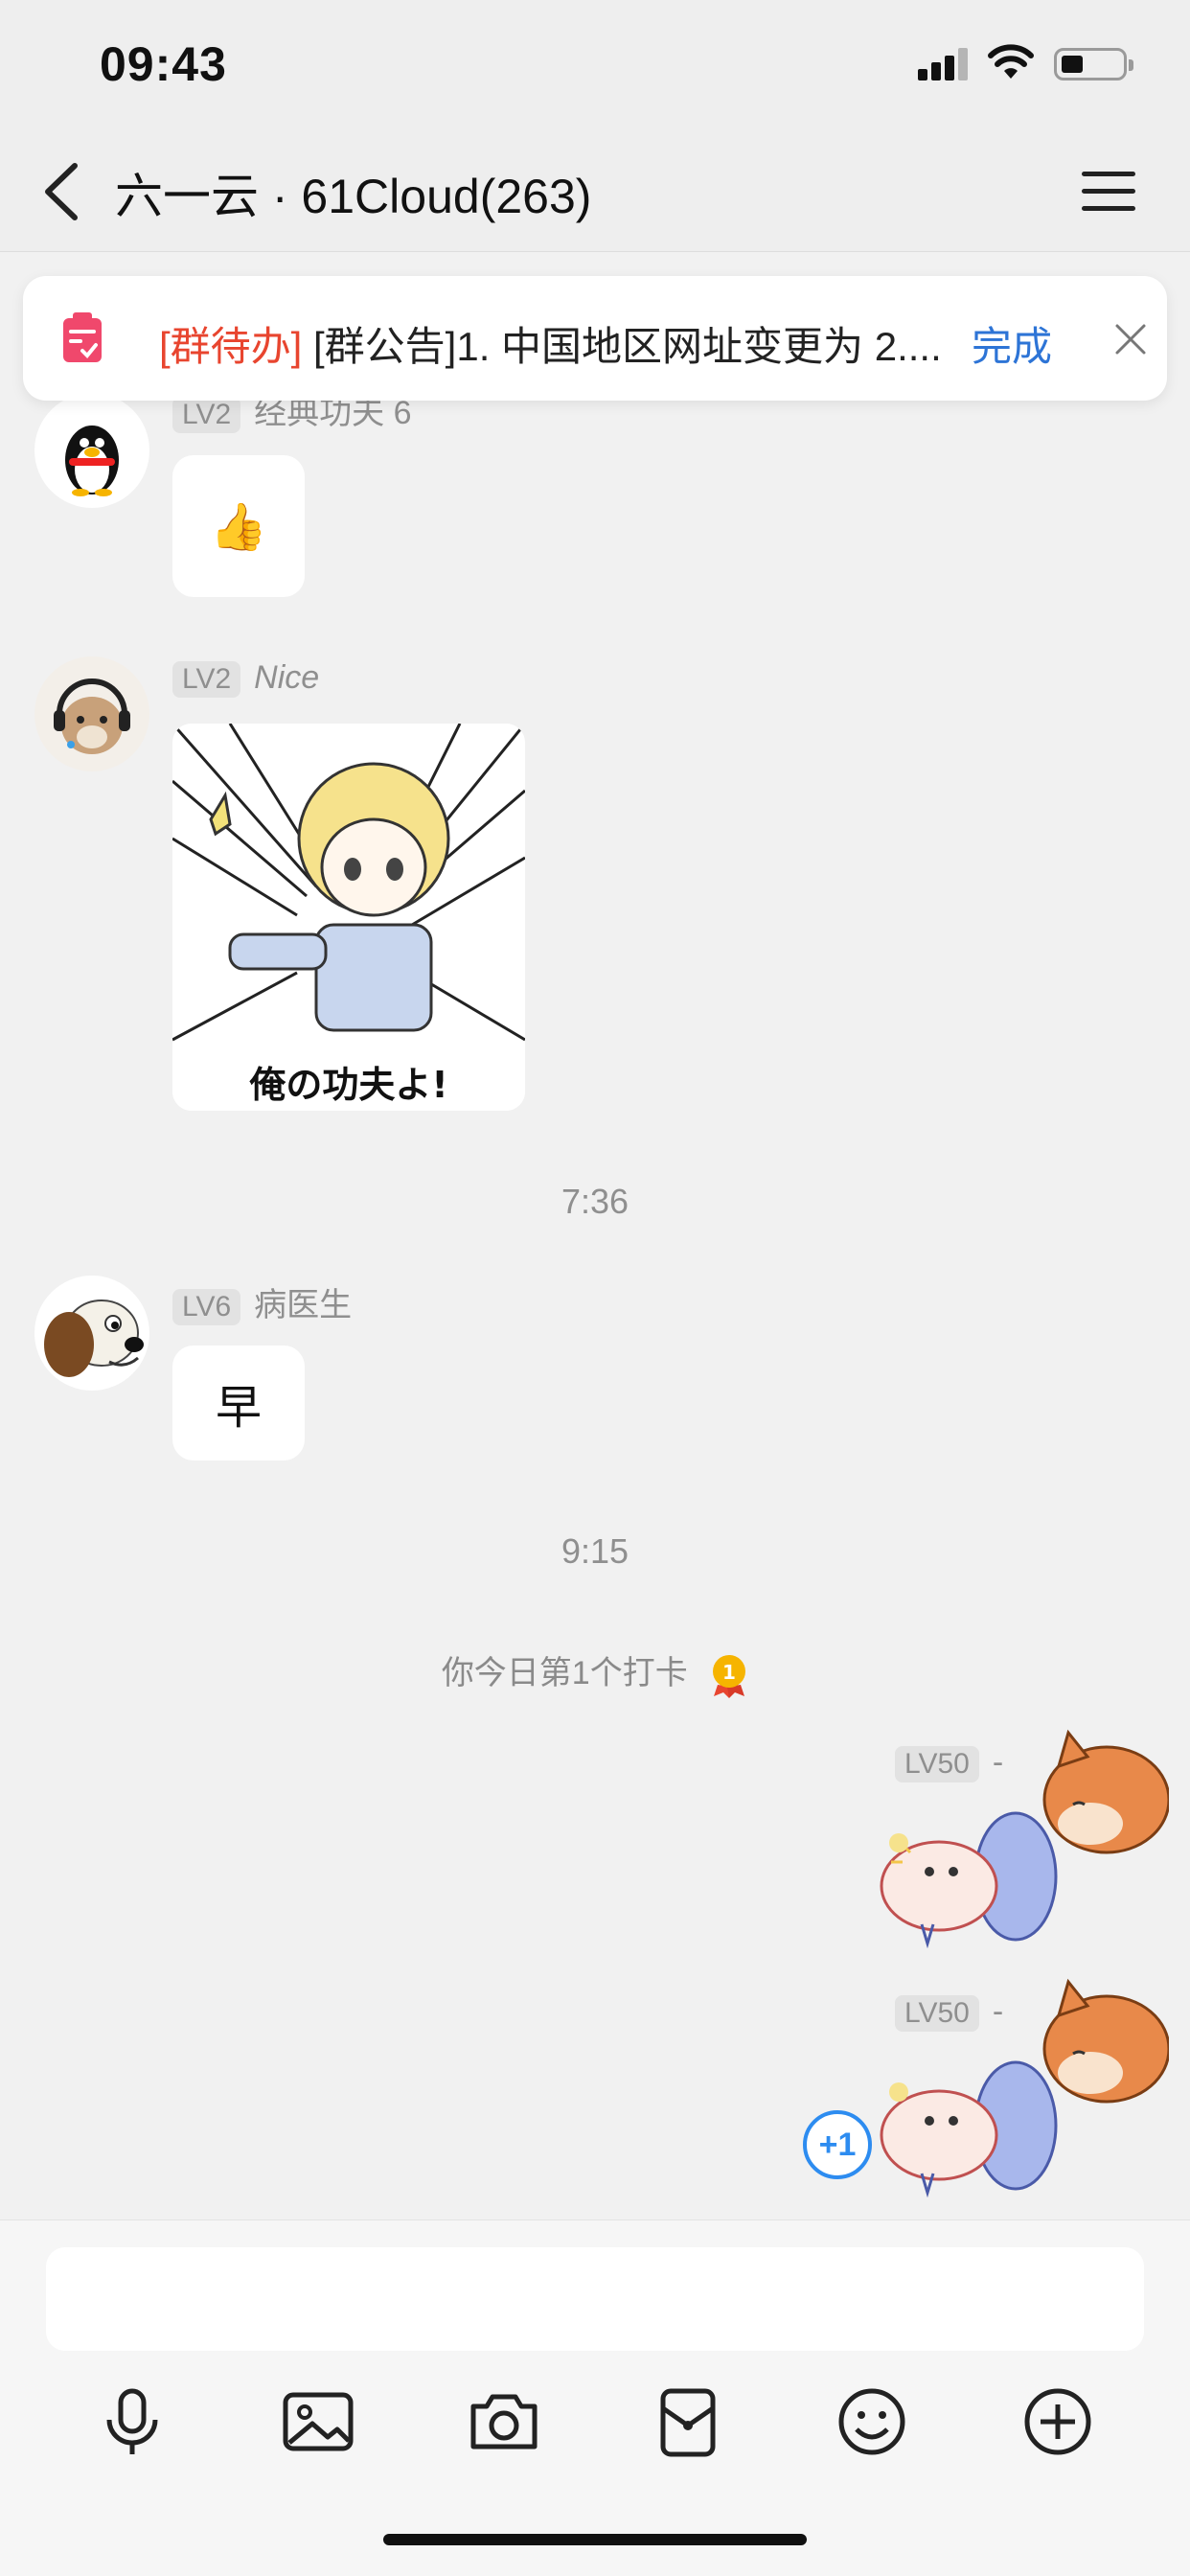 The height and width of the screenshot is (2576, 1190). I want to click on sender-name: Nice, so click(287, 677).